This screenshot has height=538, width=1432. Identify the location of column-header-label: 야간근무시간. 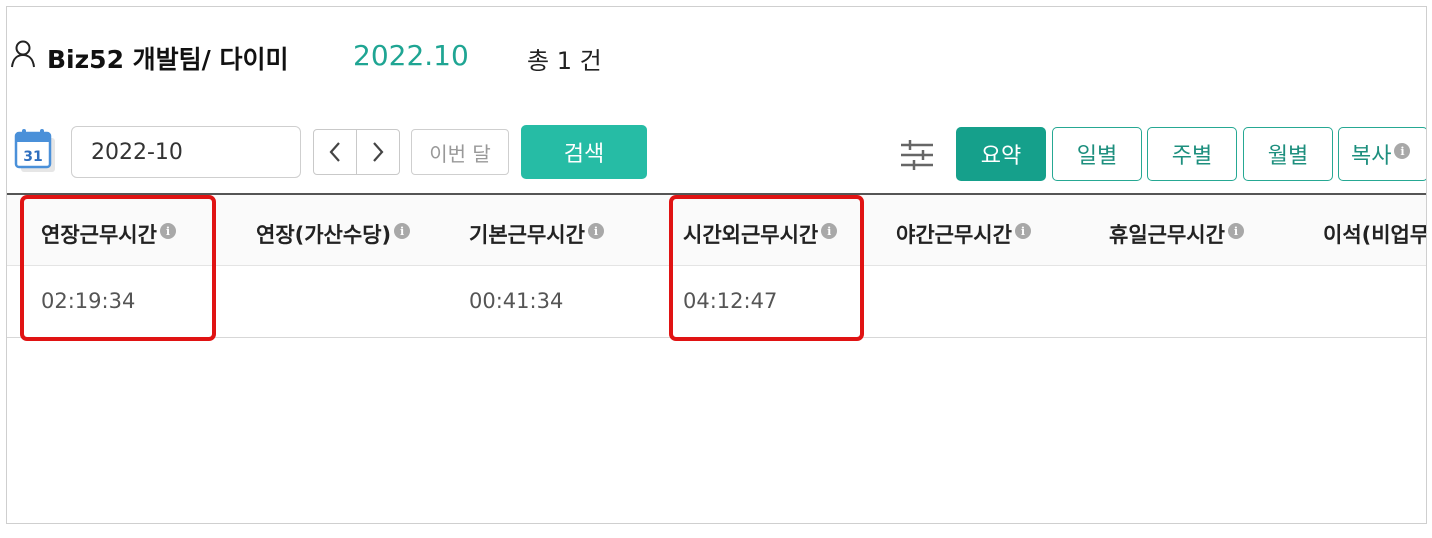
(954, 235).